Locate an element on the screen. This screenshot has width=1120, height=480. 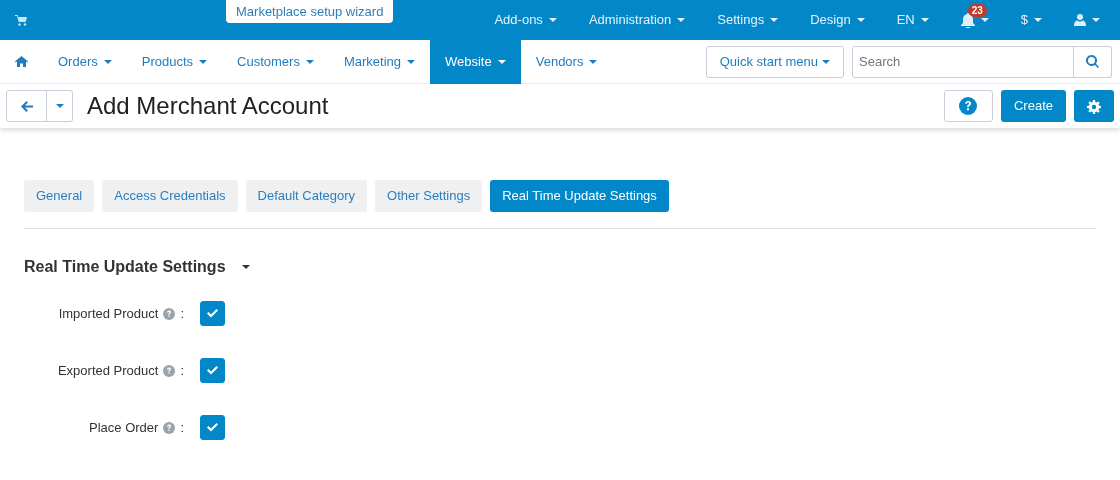
wizard-link: Marketplace setup wizard is located at coordinates (310, 11).